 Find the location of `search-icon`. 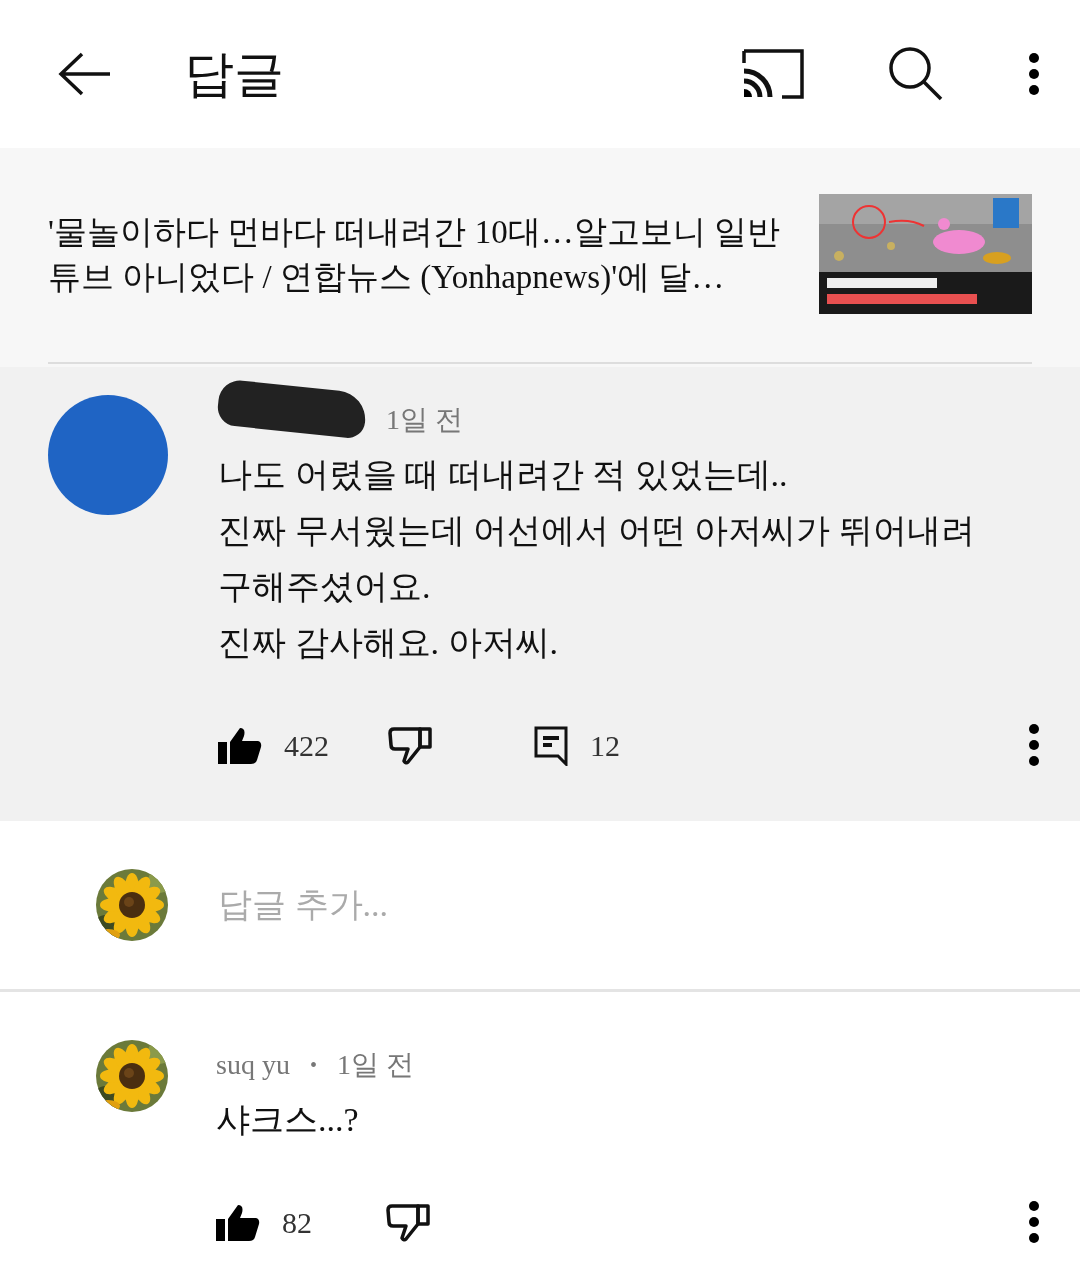

search-icon is located at coordinates (916, 74).